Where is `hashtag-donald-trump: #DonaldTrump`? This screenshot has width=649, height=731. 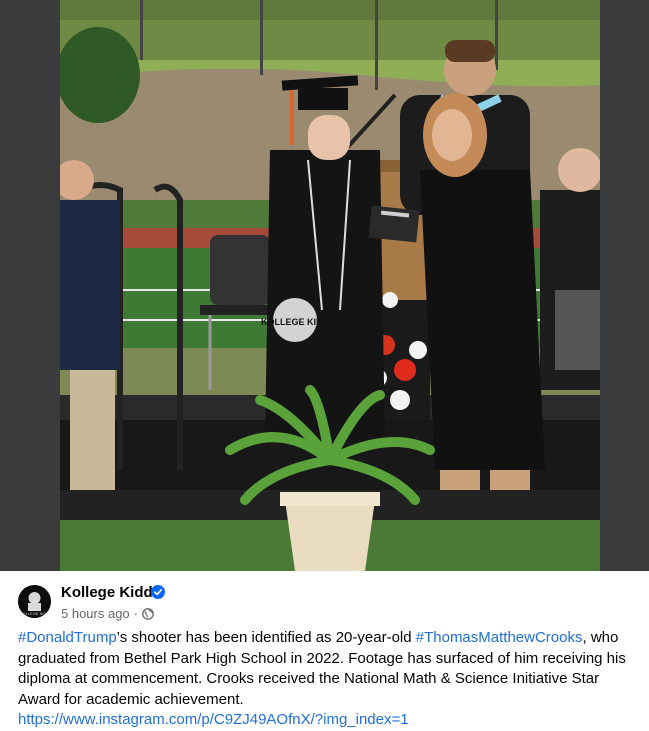 hashtag-donald-trump: #DonaldTrump is located at coordinates (67, 637).